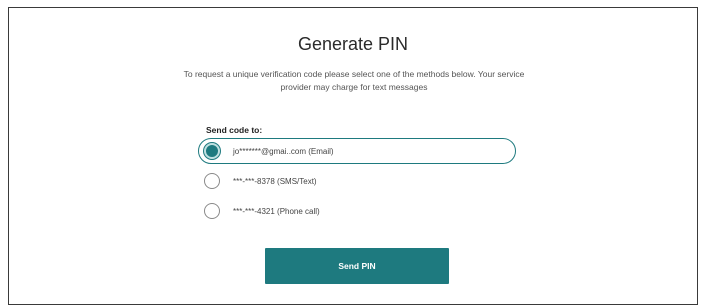 This screenshot has width=708, height=307. Describe the element at coordinates (212, 211) in the screenshot. I see `radio-button-phone` at that location.